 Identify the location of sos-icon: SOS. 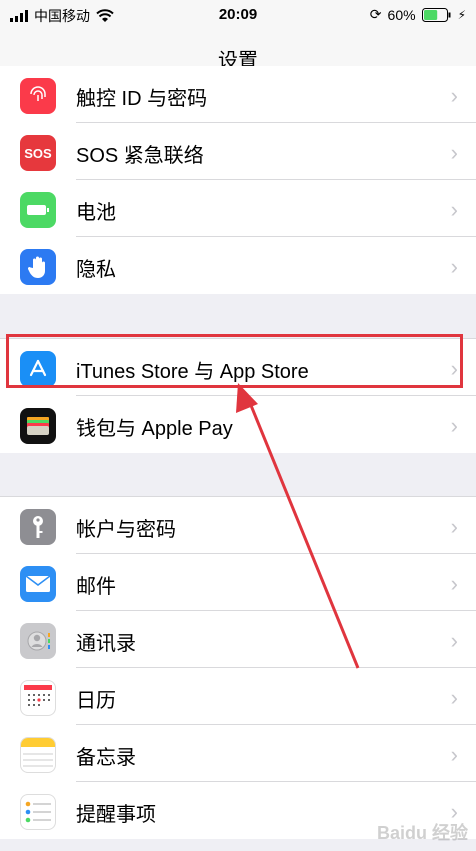
(38, 153).